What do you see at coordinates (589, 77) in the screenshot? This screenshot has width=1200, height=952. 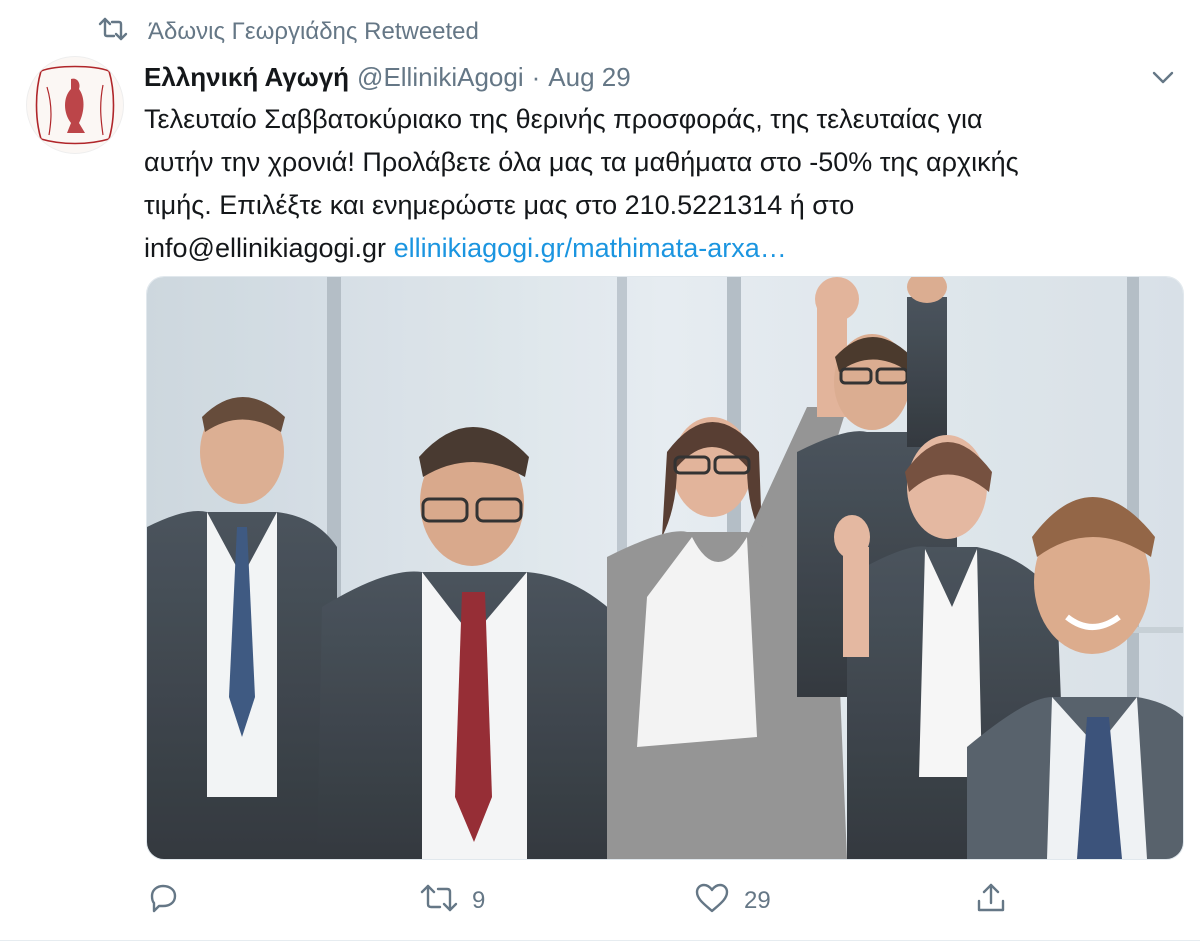 I see `tweet-date: Aug 29` at bounding box center [589, 77].